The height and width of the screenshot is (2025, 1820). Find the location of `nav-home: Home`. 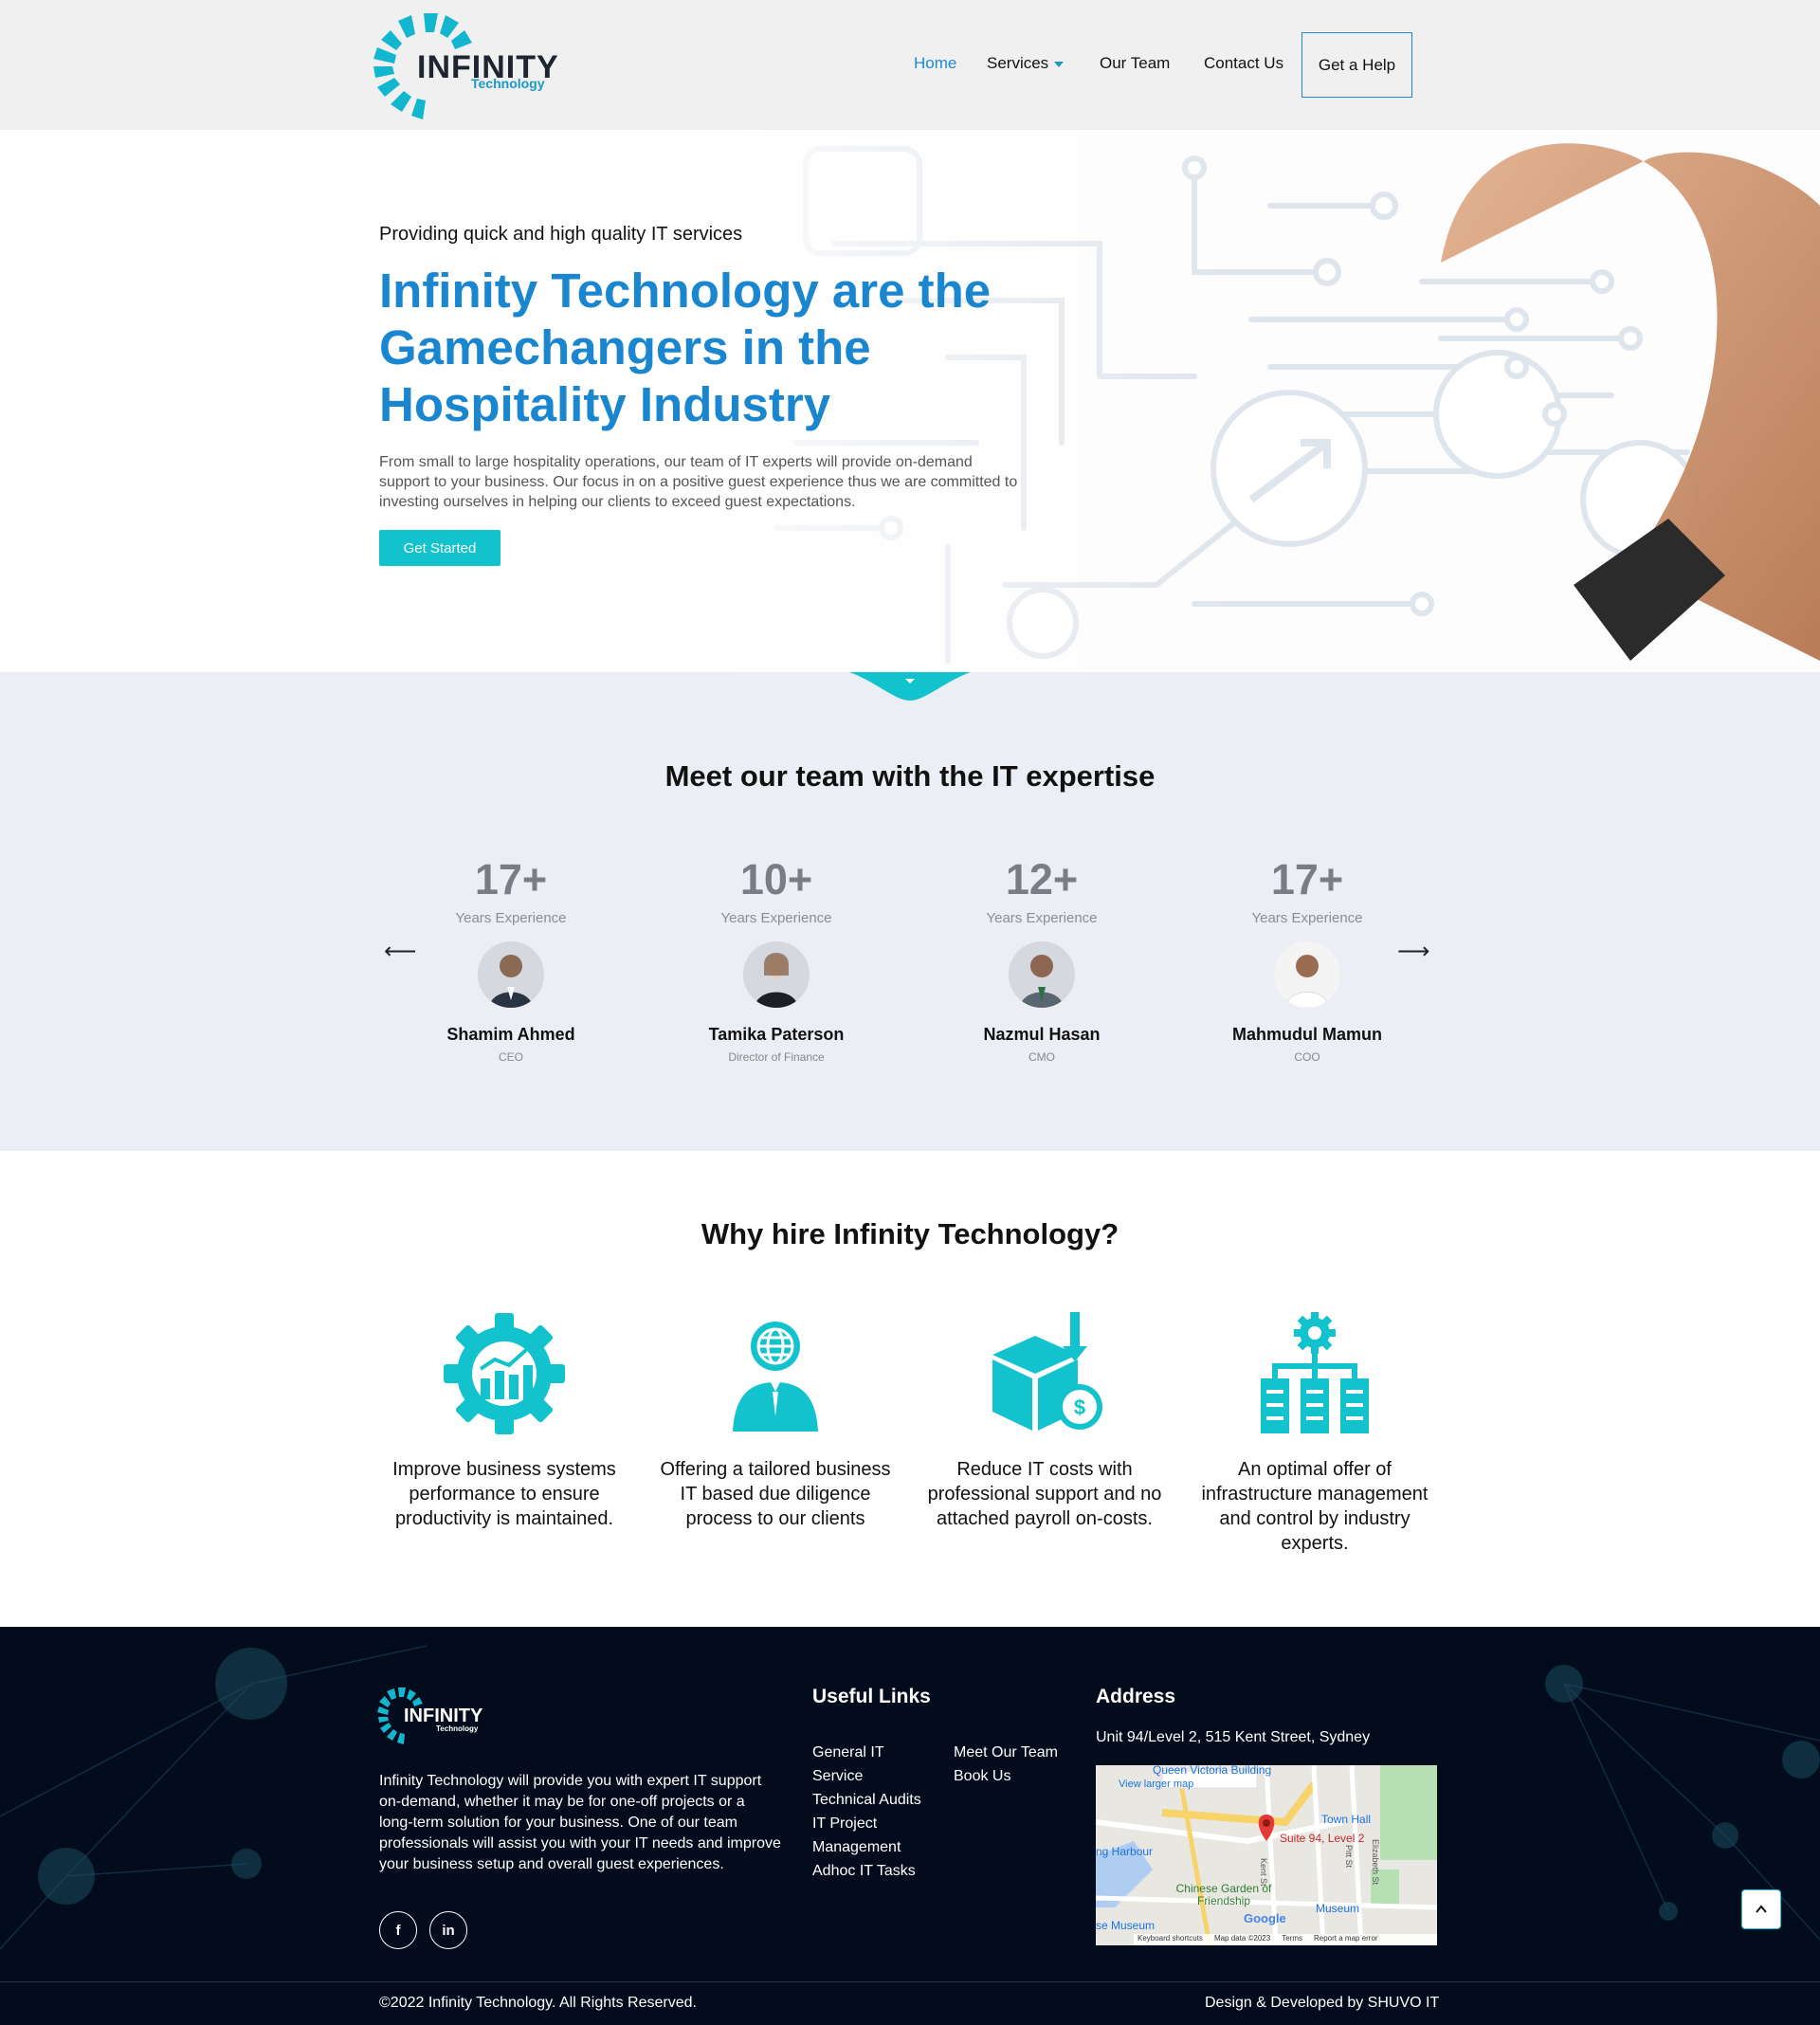

nav-home: Home is located at coordinates (935, 63).